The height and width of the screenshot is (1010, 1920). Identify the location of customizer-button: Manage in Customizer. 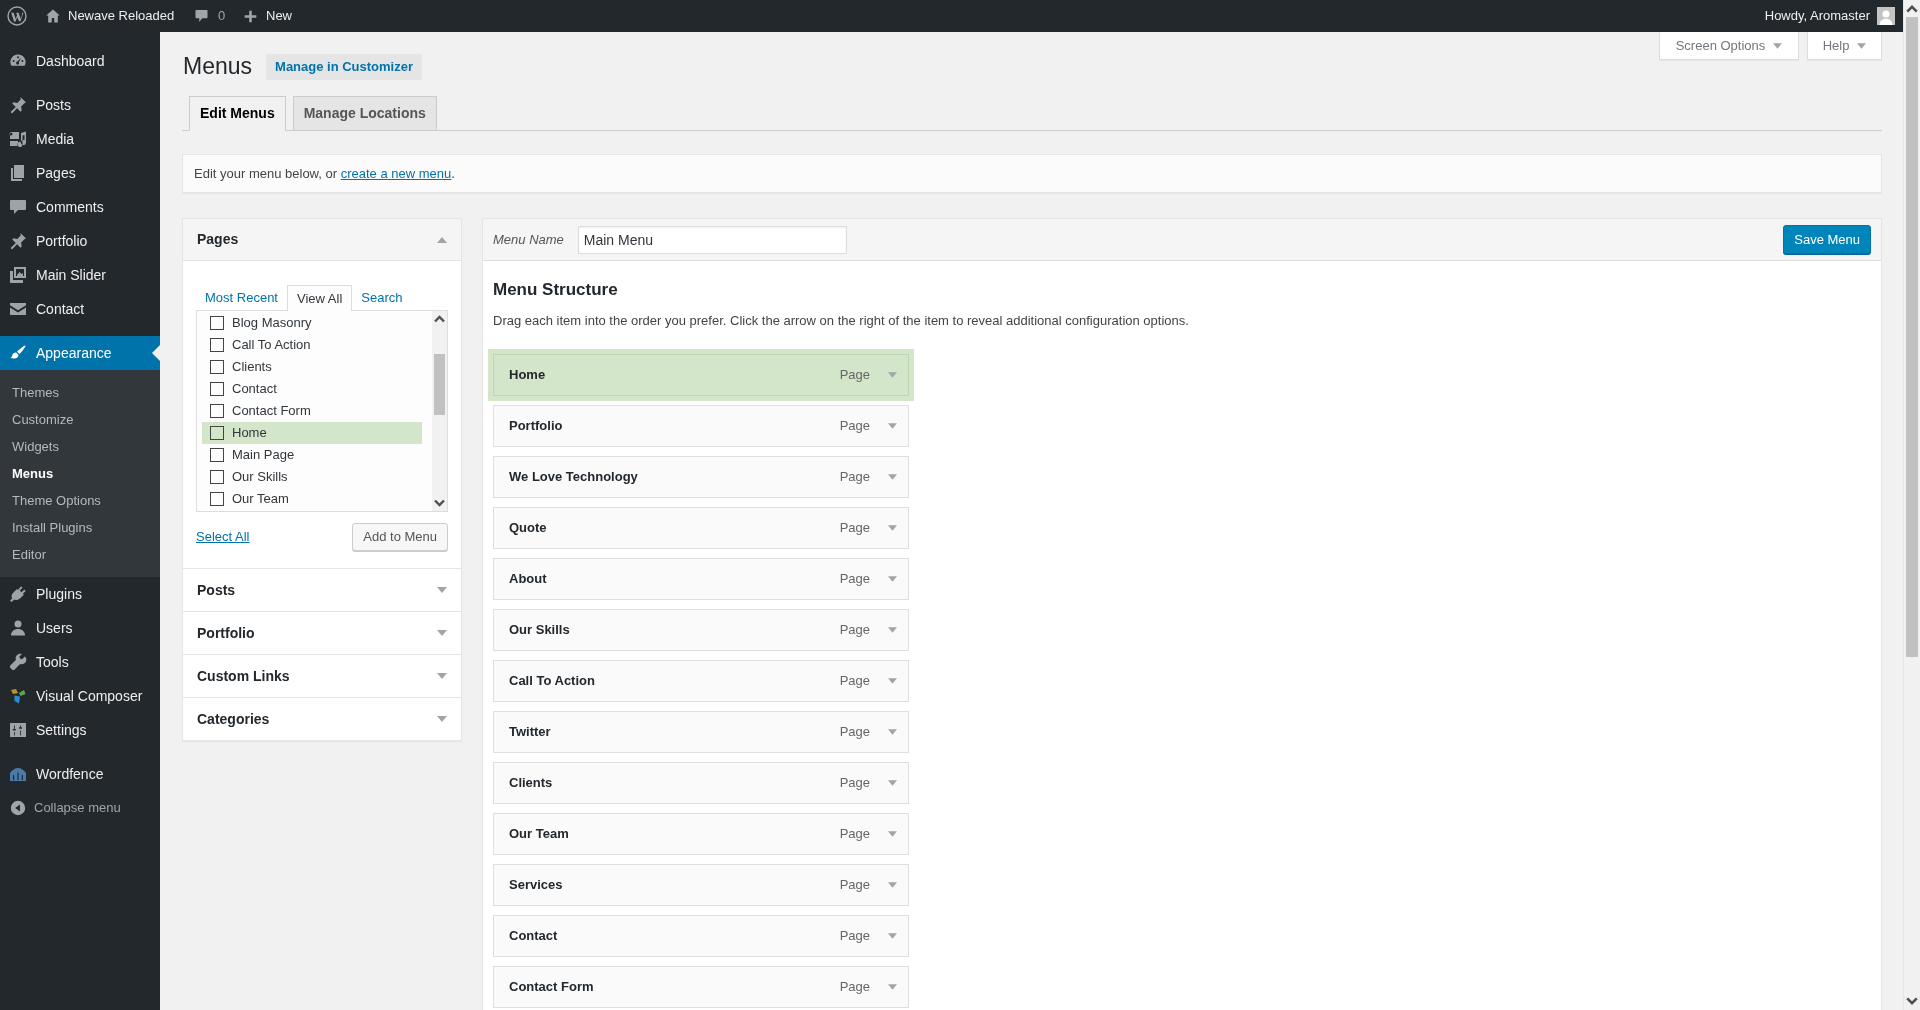
(344, 66).